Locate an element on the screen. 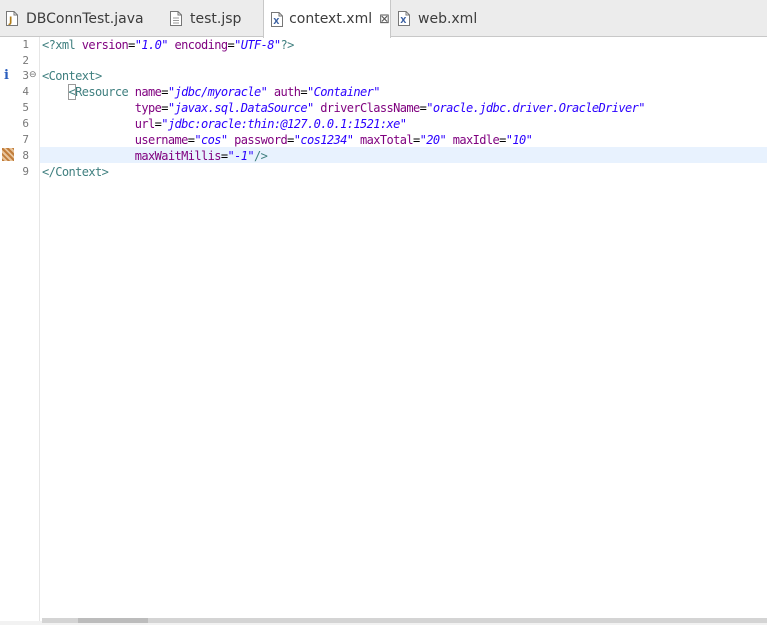 This screenshot has height=625, width=767. context-close-tag: </Context> is located at coordinates (75, 172).